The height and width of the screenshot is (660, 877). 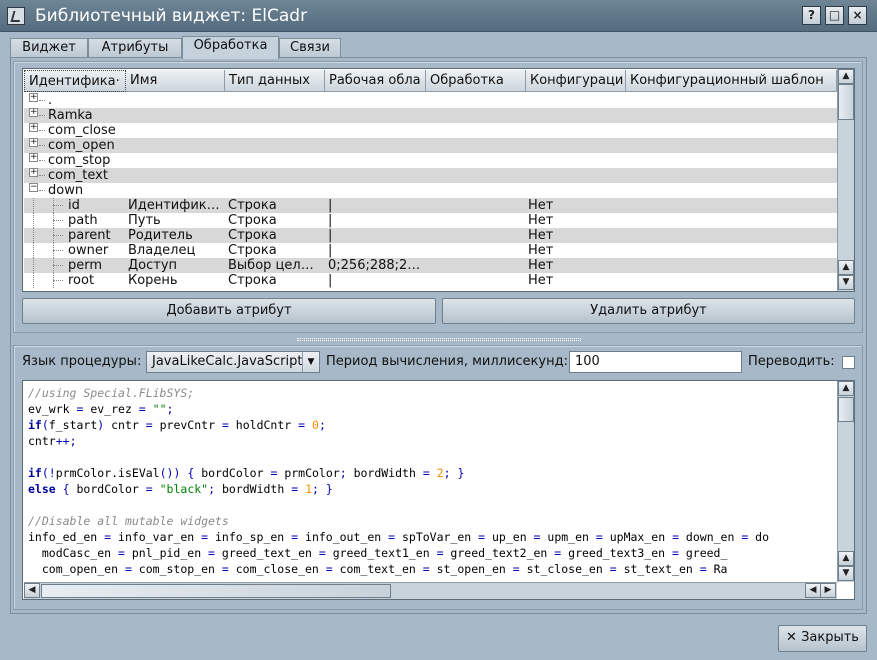 What do you see at coordinates (430, 145) in the screenshot?
I see `tree-row: + com_open` at bounding box center [430, 145].